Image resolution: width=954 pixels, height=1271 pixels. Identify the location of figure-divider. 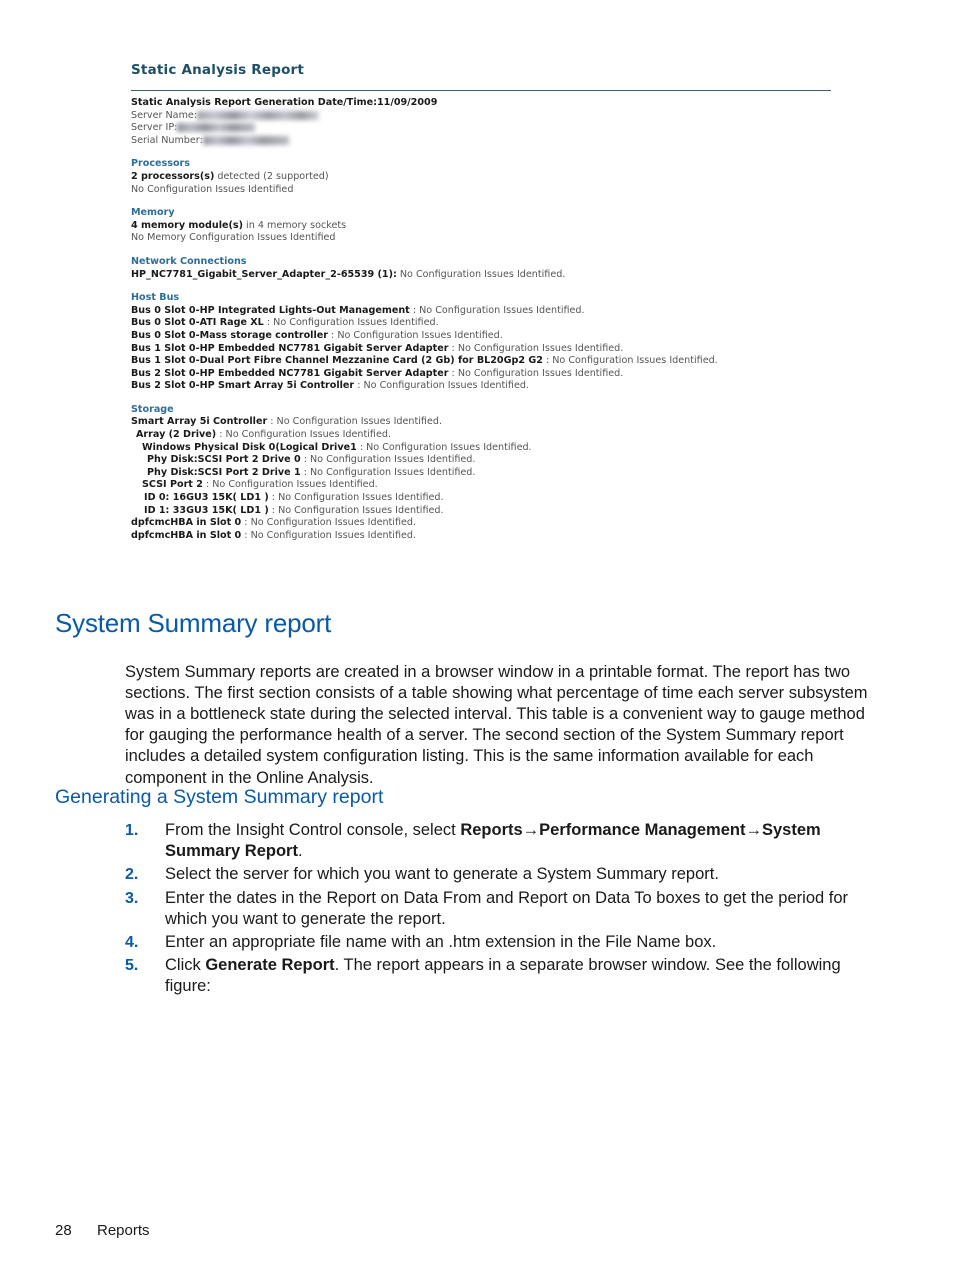
(481, 90).